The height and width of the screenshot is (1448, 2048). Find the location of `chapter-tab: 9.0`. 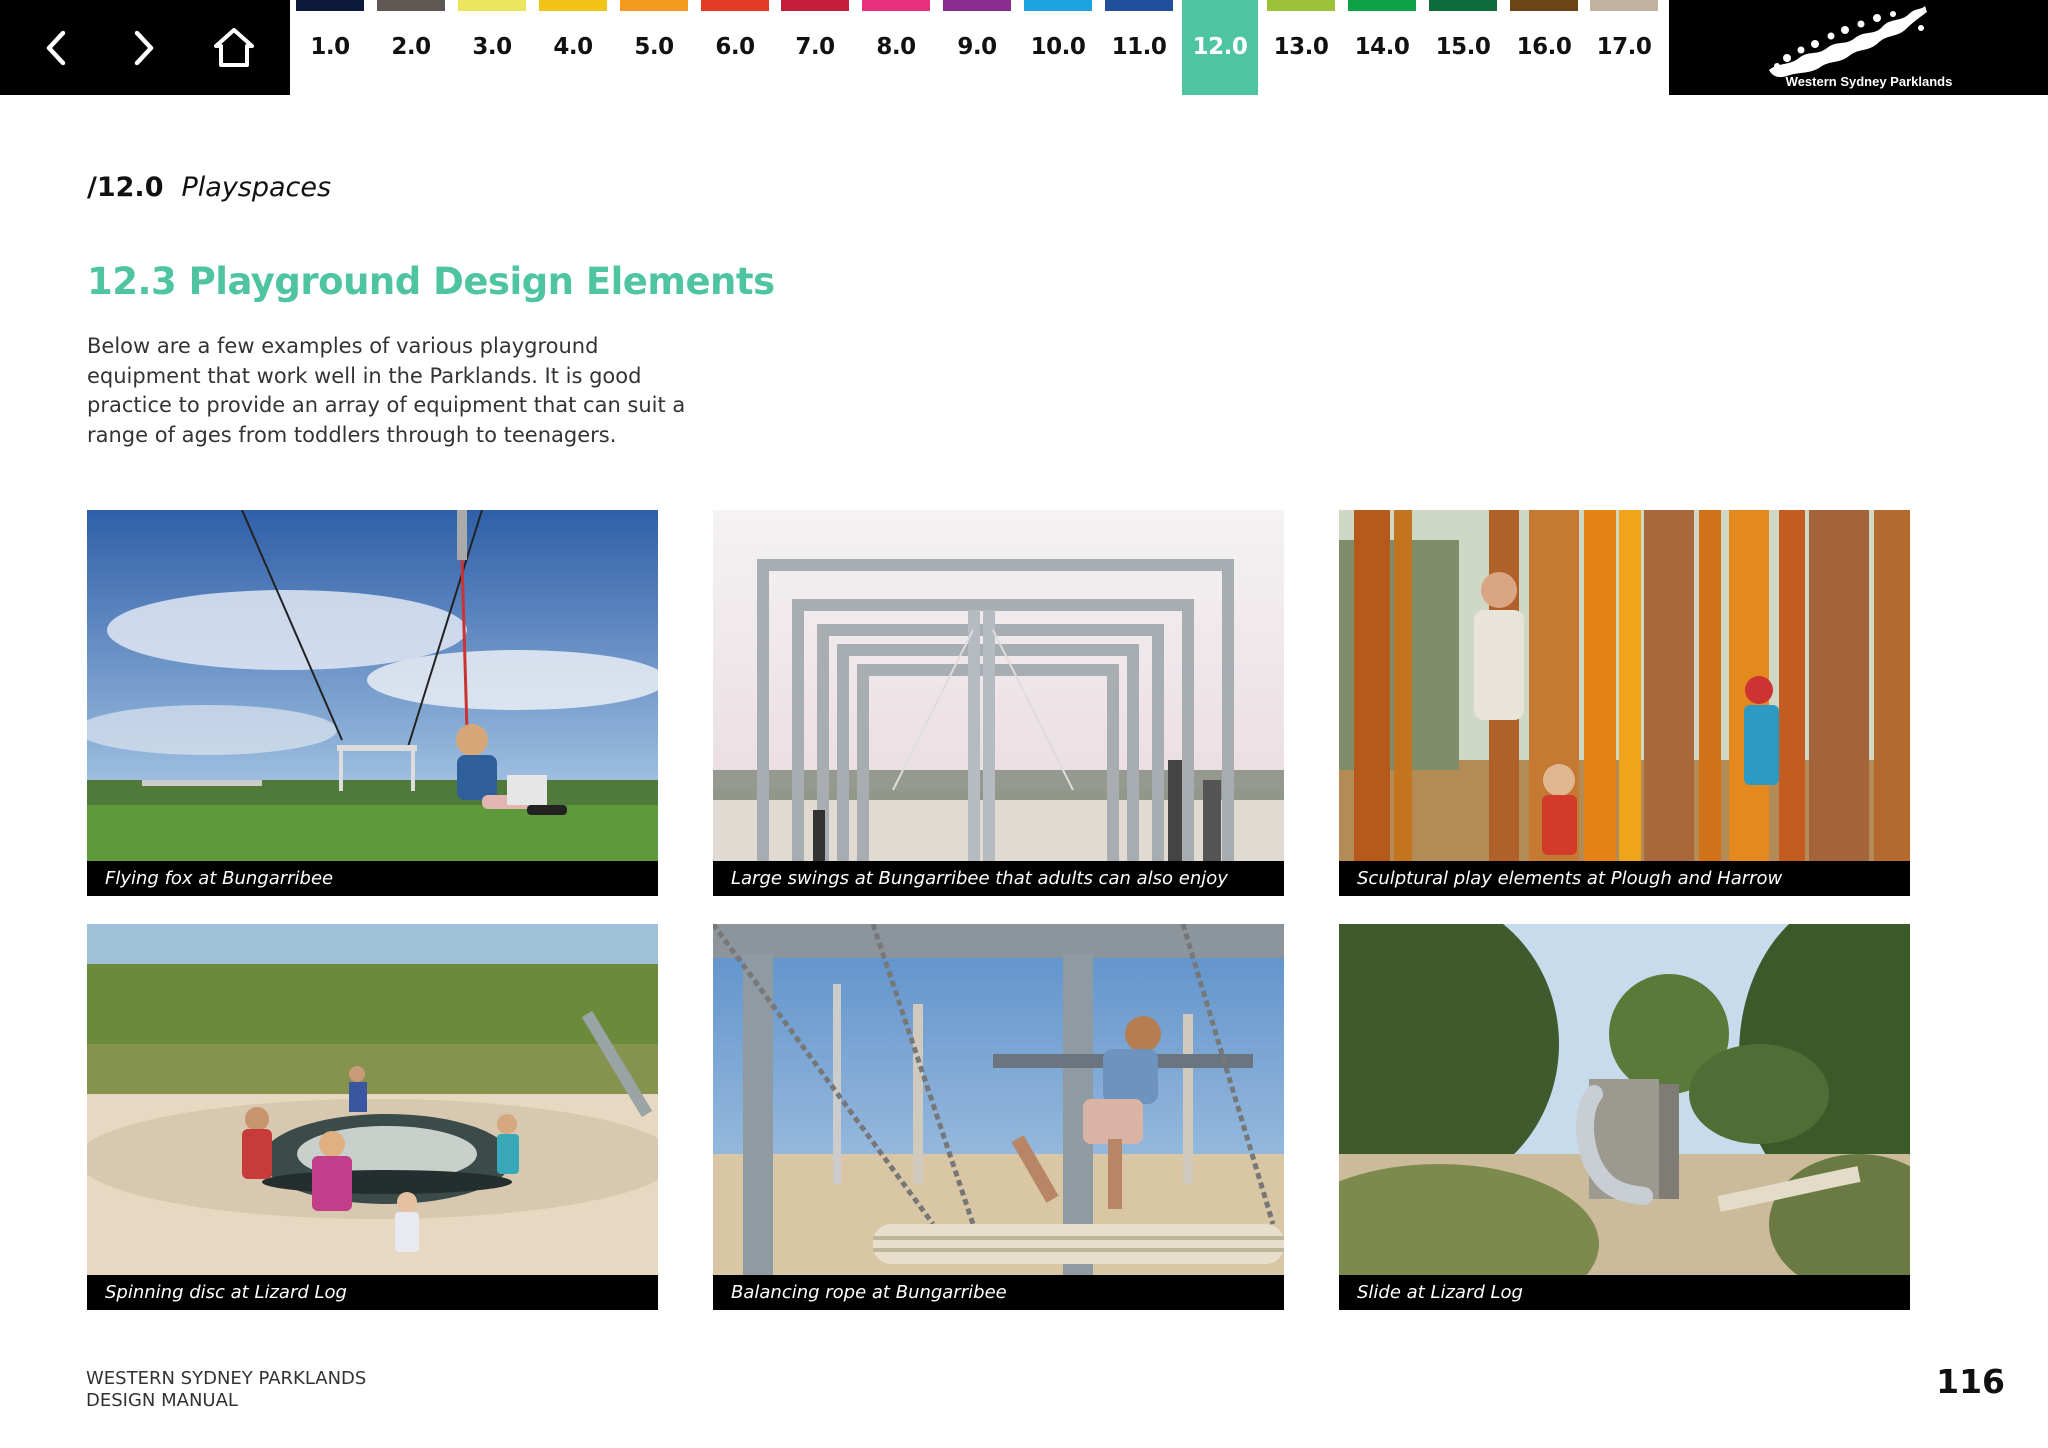

chapter-tab: 9.0 is located at coordinates (977, 47).